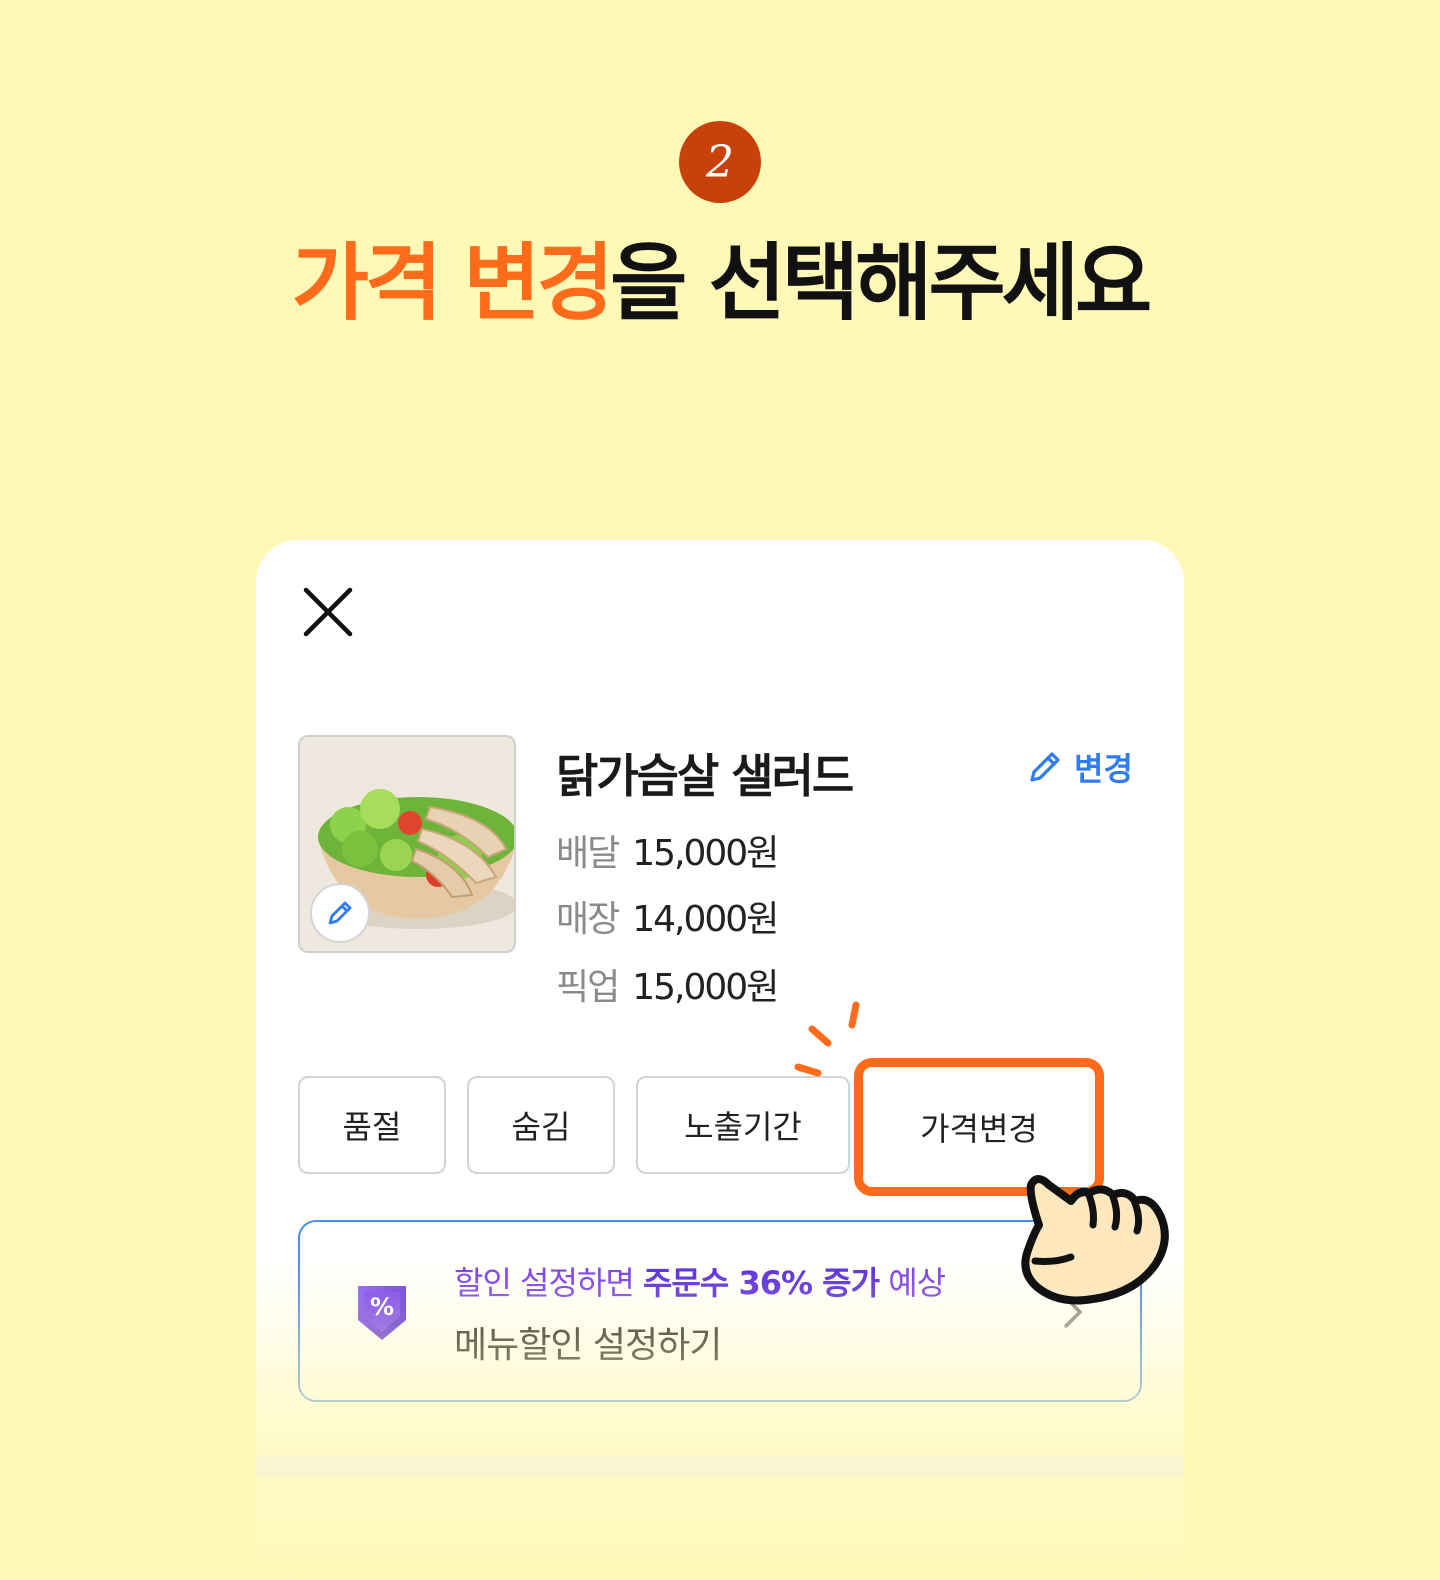 The height and width of the screenshot is (1580, 1440). Describe the element at coordinates (705, 776) in the screenshot. I see `menu-name: 닭가슴살 샐러드` at that location.